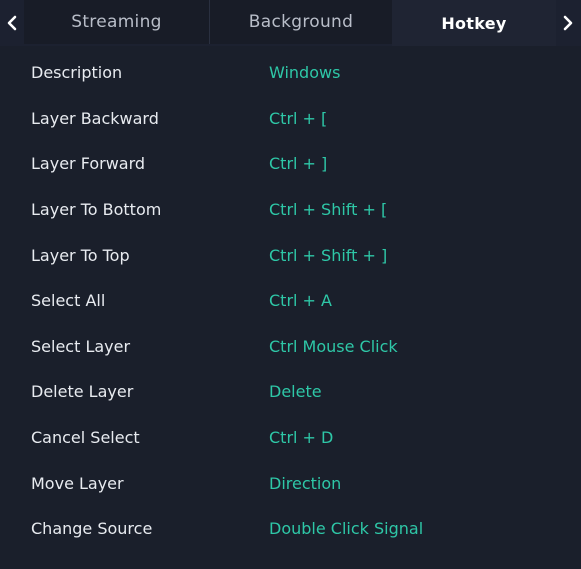 The width and height of the screenshot is (581, 569). I want to click on hotkey-row-select-all: Select All Ctrl + A, so click(290, 301).